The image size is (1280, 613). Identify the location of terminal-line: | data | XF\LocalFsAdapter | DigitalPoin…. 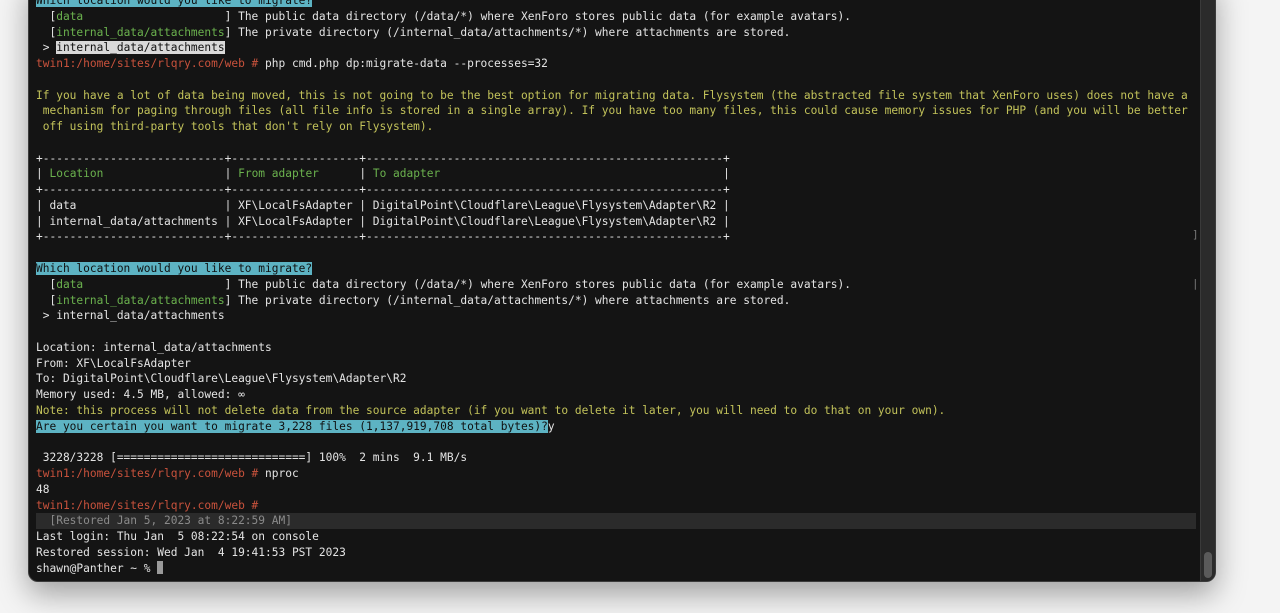
(616, 206).